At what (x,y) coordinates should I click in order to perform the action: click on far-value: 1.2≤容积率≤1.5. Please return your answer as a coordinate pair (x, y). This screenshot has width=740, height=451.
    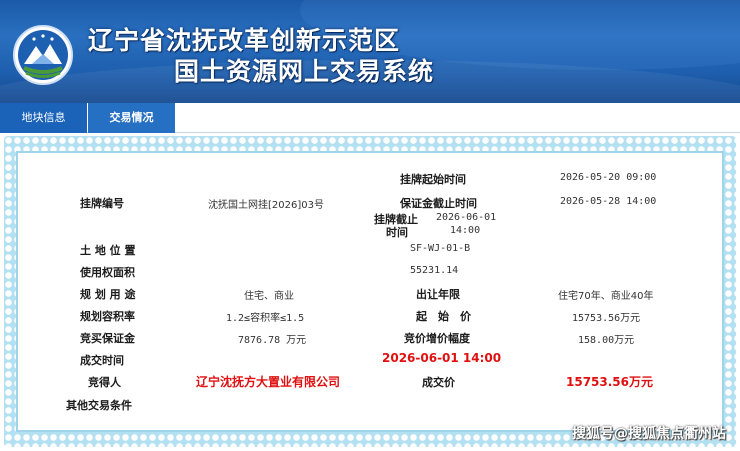
    Looking at the image, I should click on (265, 318).